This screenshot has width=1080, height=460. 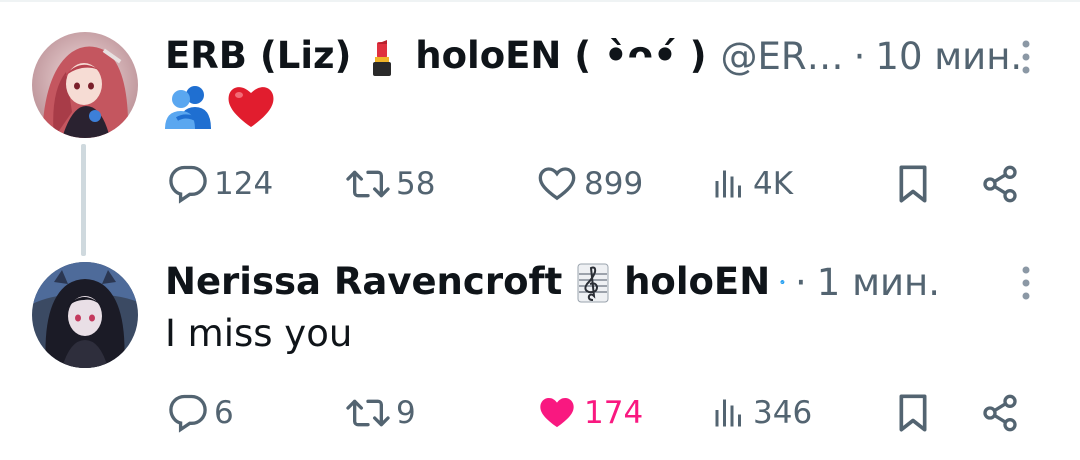 I want to click on treble-clef-icon, so click(x=593, y=283).